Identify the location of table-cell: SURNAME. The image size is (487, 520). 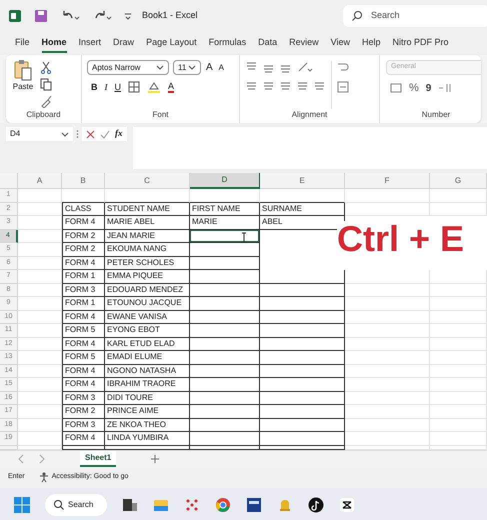
(302, 209).